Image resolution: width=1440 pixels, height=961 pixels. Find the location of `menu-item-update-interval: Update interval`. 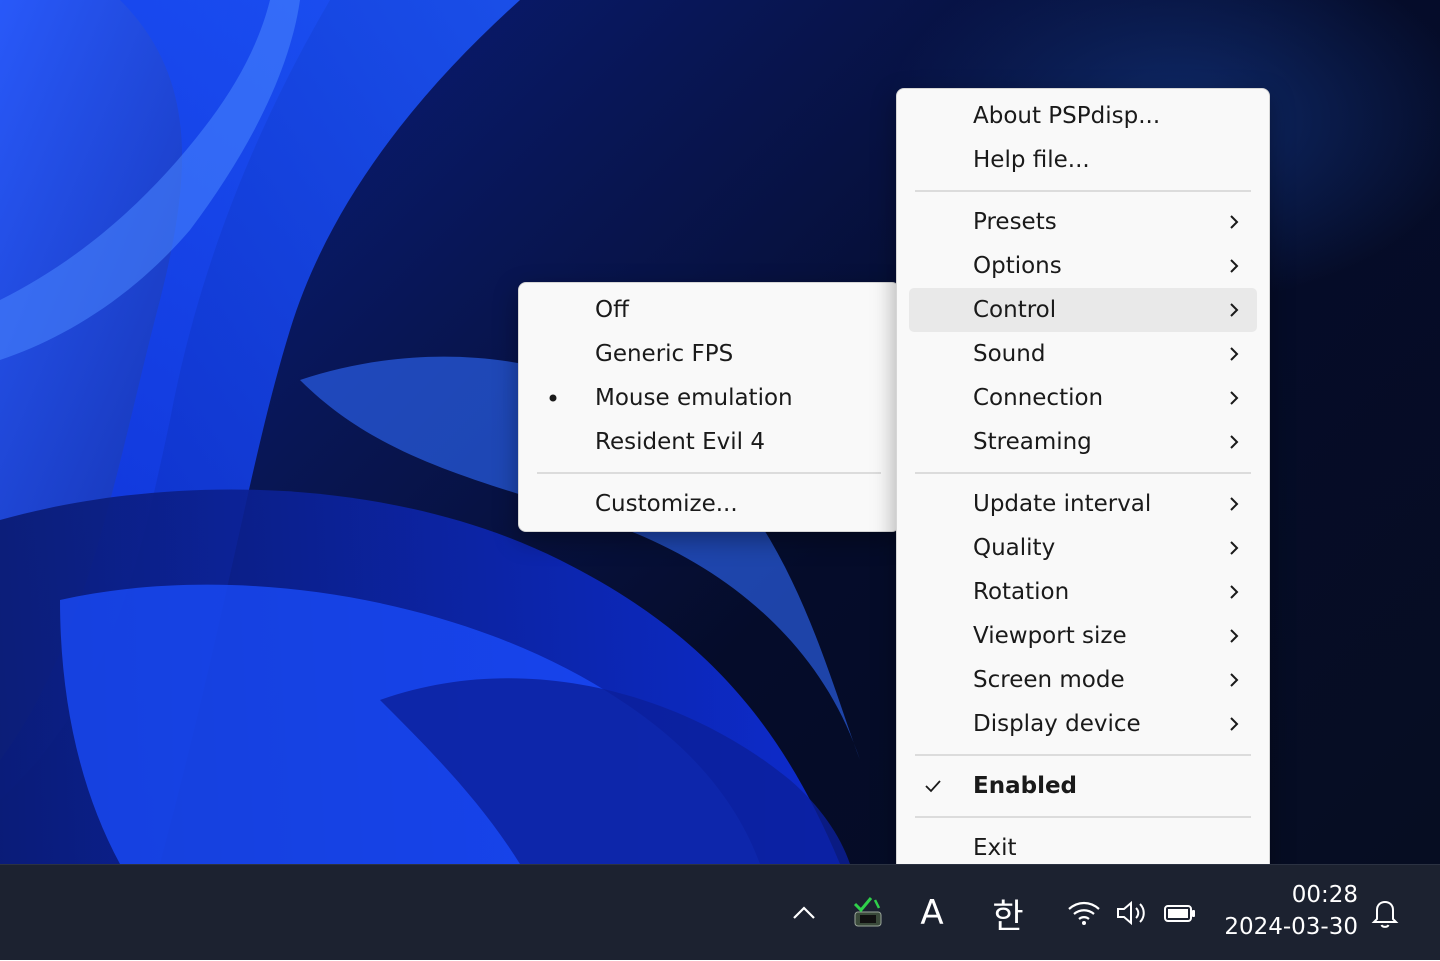

menu-item-update-interval: Update interval is located at coordinates (1083, 504).